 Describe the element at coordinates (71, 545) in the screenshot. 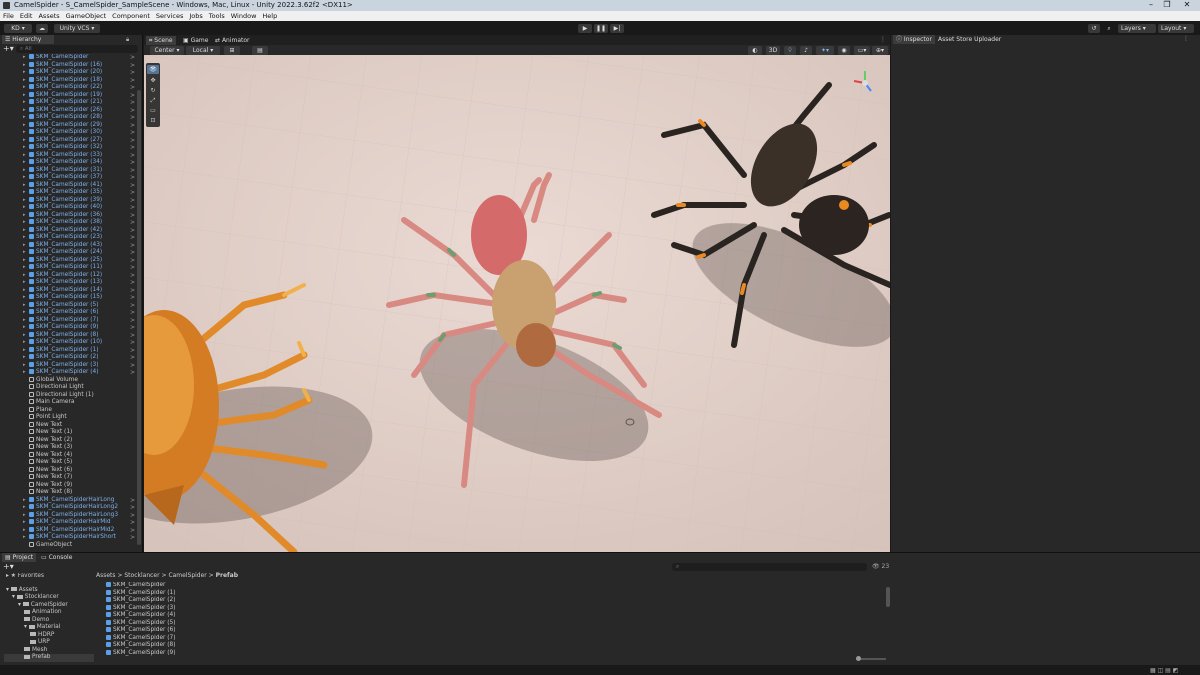

I see `hierarchy-item: GameObject` at that location.